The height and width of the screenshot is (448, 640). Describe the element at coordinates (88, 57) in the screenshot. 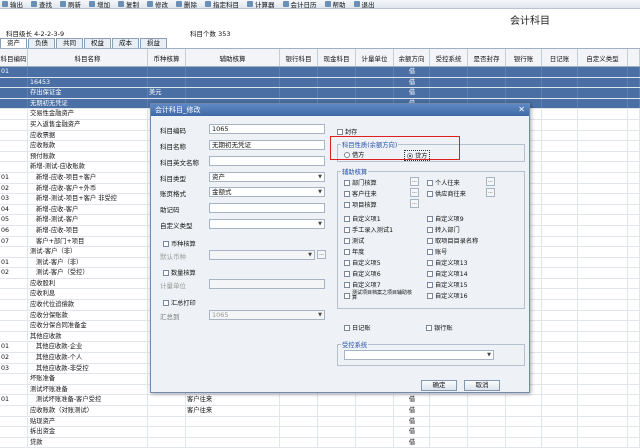

I see `column-header: 科目名称` at that location.